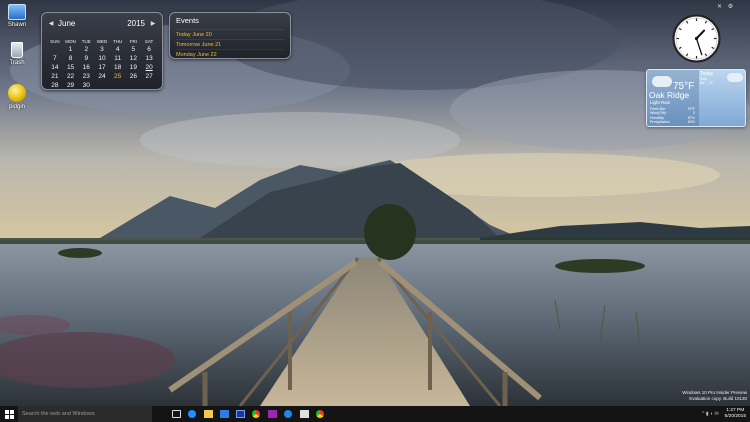 This screenshot has height=422, width=750. What do you see at coordinates (55, 85) in the screenshot?
I see `calendar-day: 28` at bounding box center [55, 85].